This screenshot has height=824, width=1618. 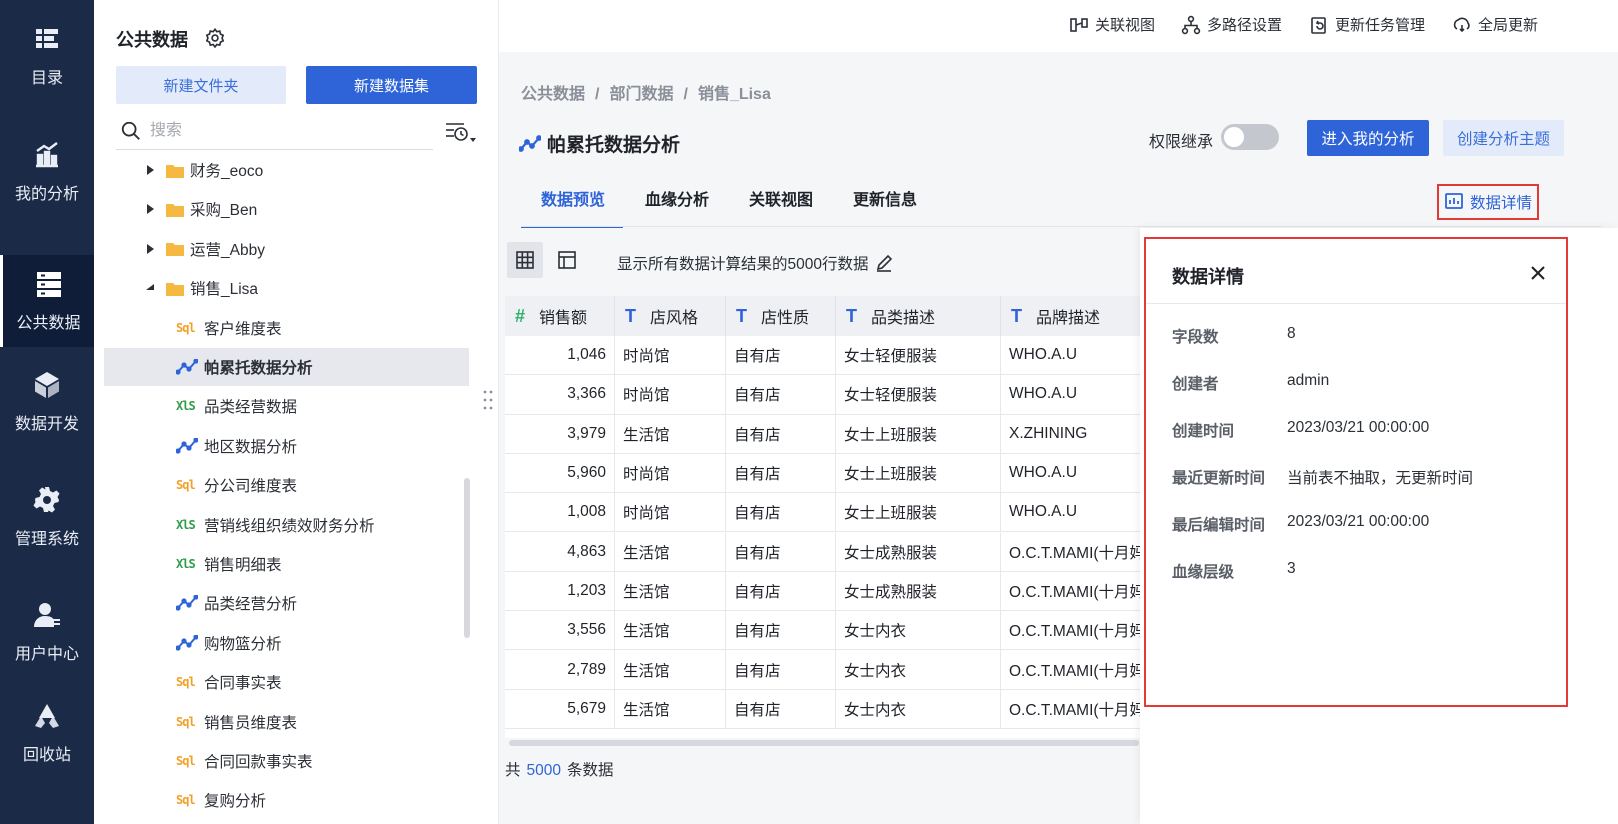 What do you see at coordinates (47, 172) in the screenshot?
I see `nav-item-analysis: 我的分析` at bounding box center [47, 172].